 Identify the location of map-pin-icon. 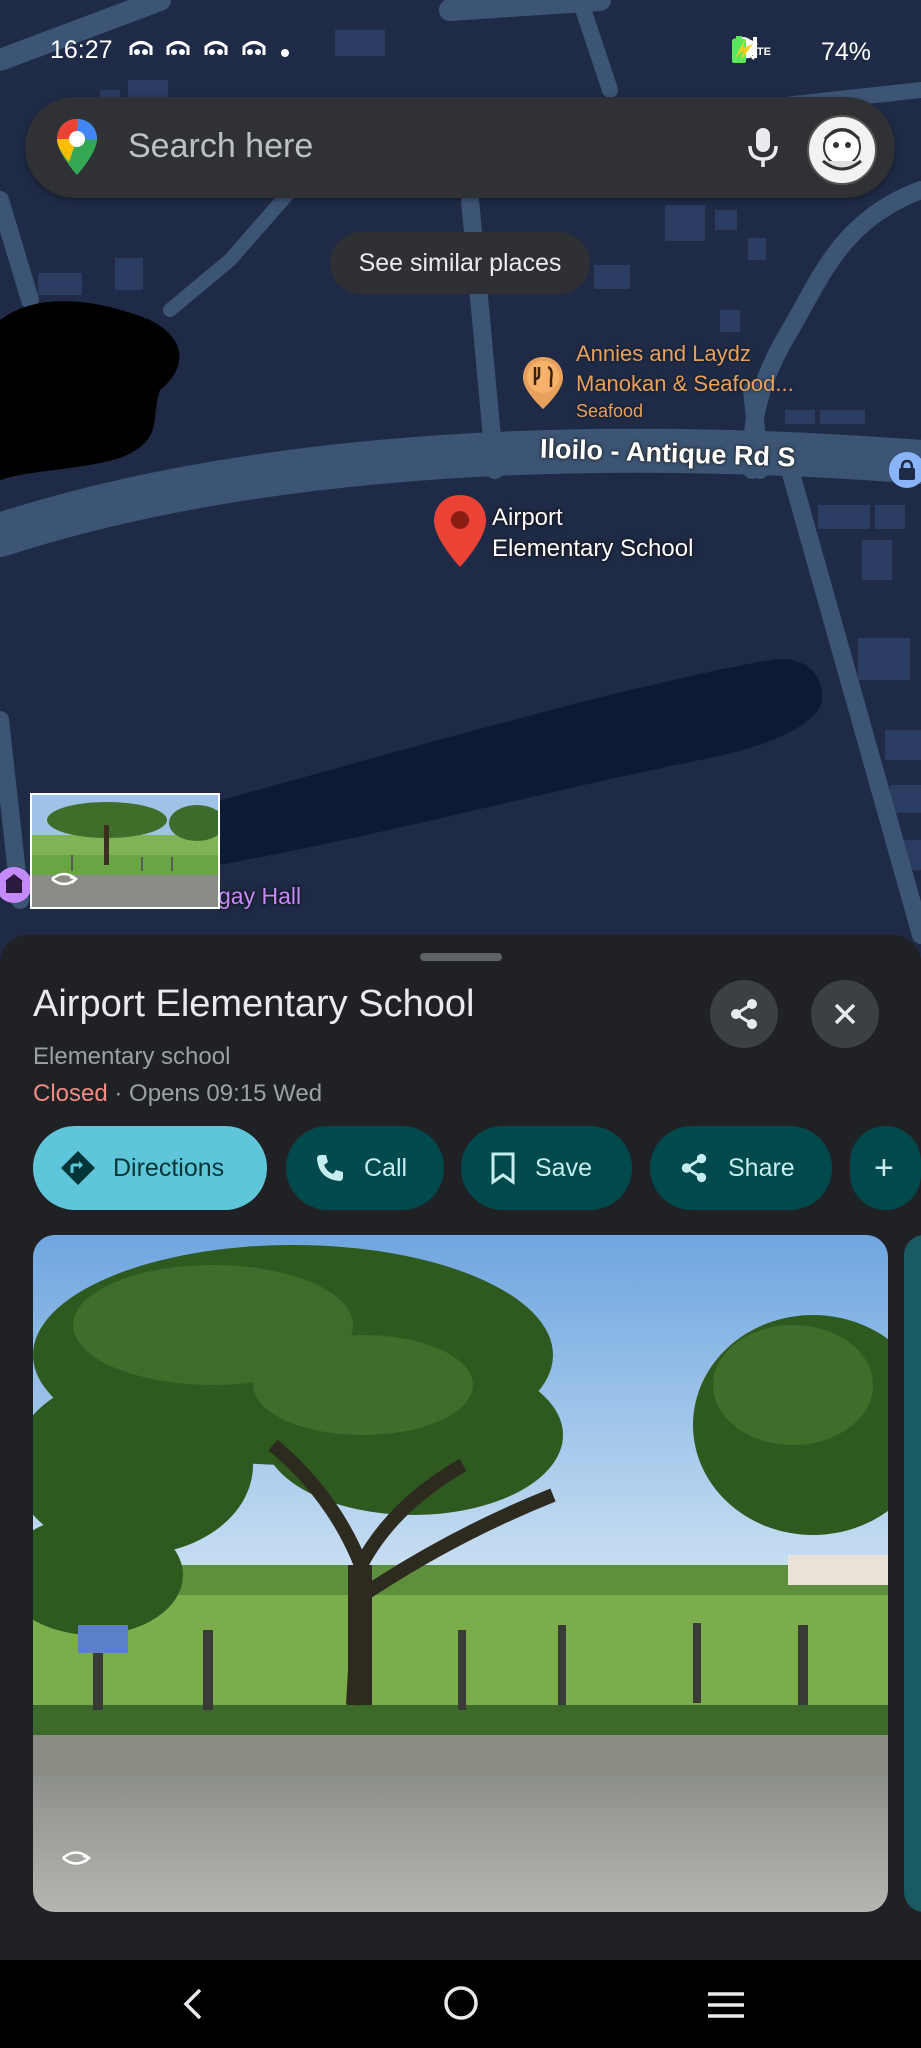
(460, 531).